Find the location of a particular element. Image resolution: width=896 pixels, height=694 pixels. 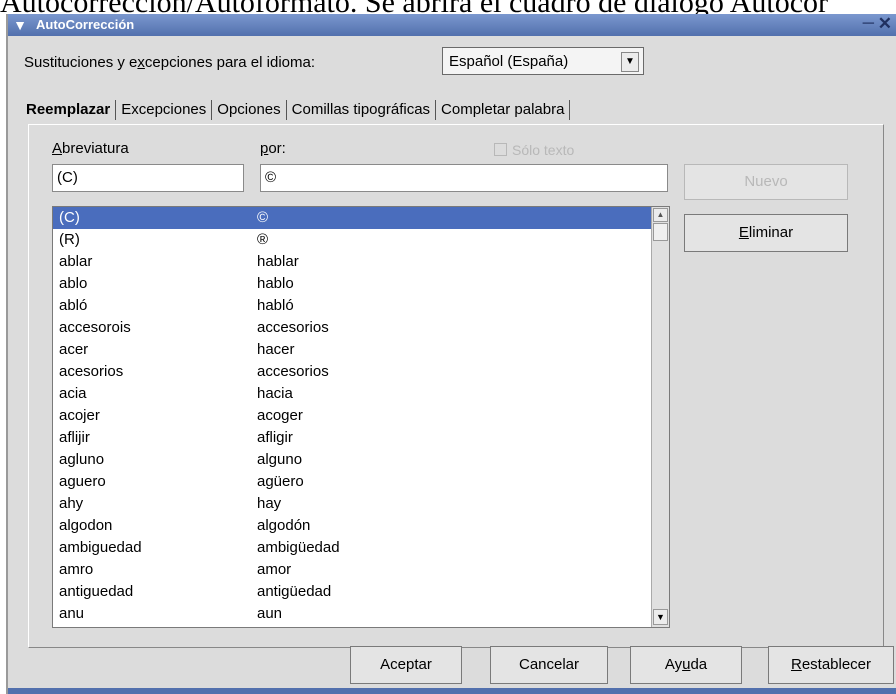

checkbox-icon is located at coordinates (500, 149).